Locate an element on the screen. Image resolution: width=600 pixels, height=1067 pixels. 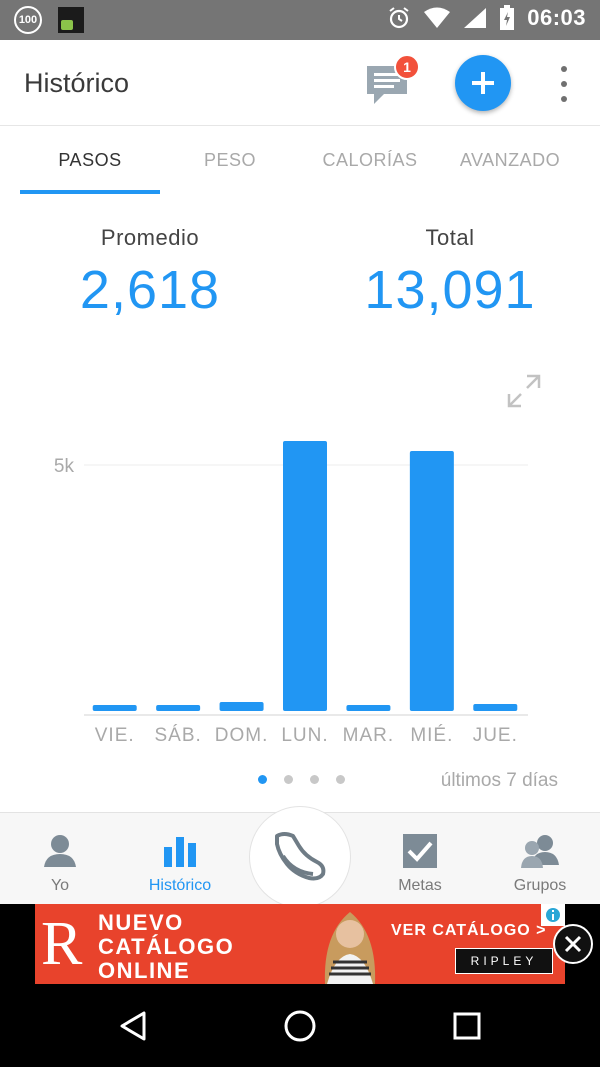
wifi-icon is located at coordinates (437, 17).